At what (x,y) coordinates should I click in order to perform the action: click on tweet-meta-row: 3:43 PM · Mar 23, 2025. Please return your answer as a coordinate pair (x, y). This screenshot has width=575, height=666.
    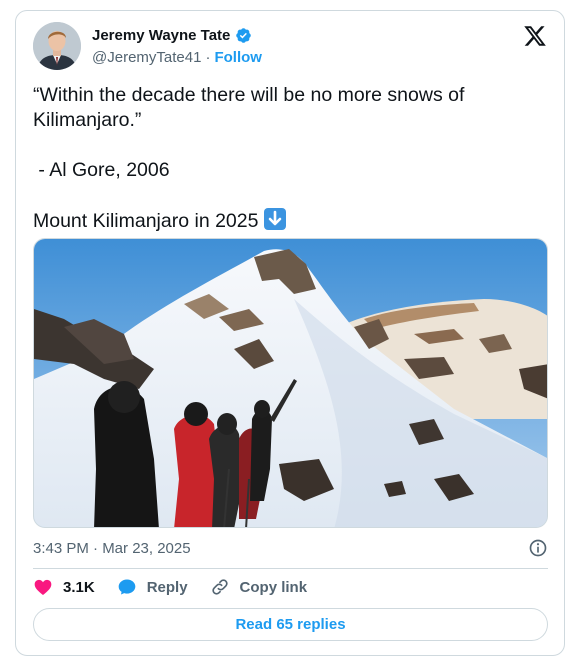
    Looking at the image, I should click on (290, 548).